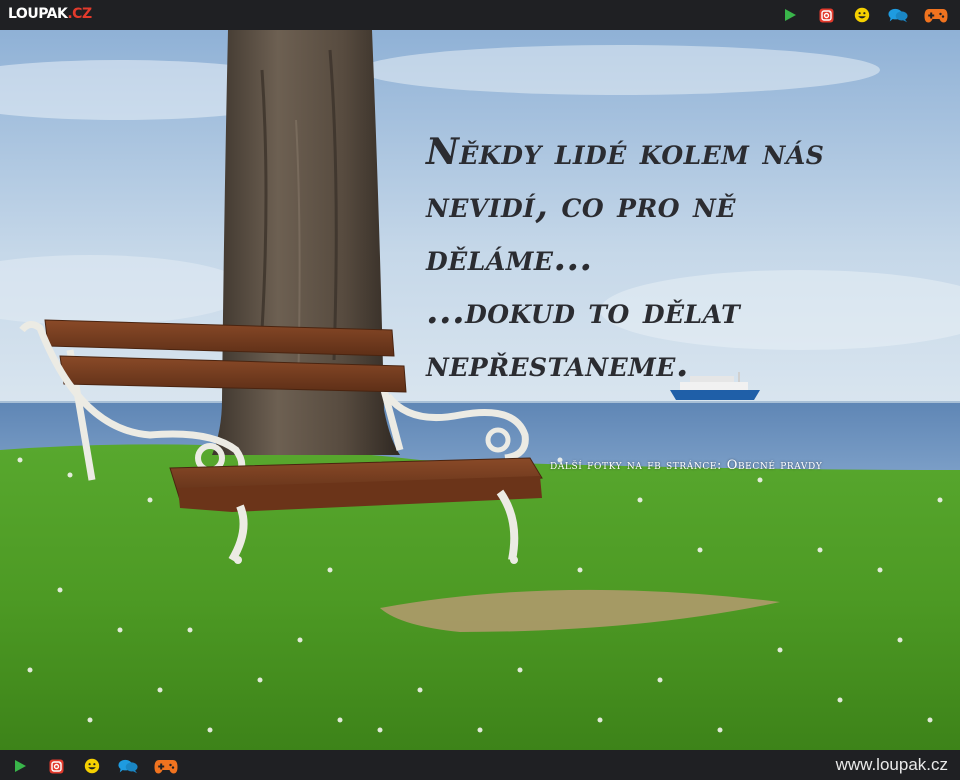 The height and width of the screenshot is (780, 960). I want to click on quote-line: nepřestaneme., so click(557, 364).